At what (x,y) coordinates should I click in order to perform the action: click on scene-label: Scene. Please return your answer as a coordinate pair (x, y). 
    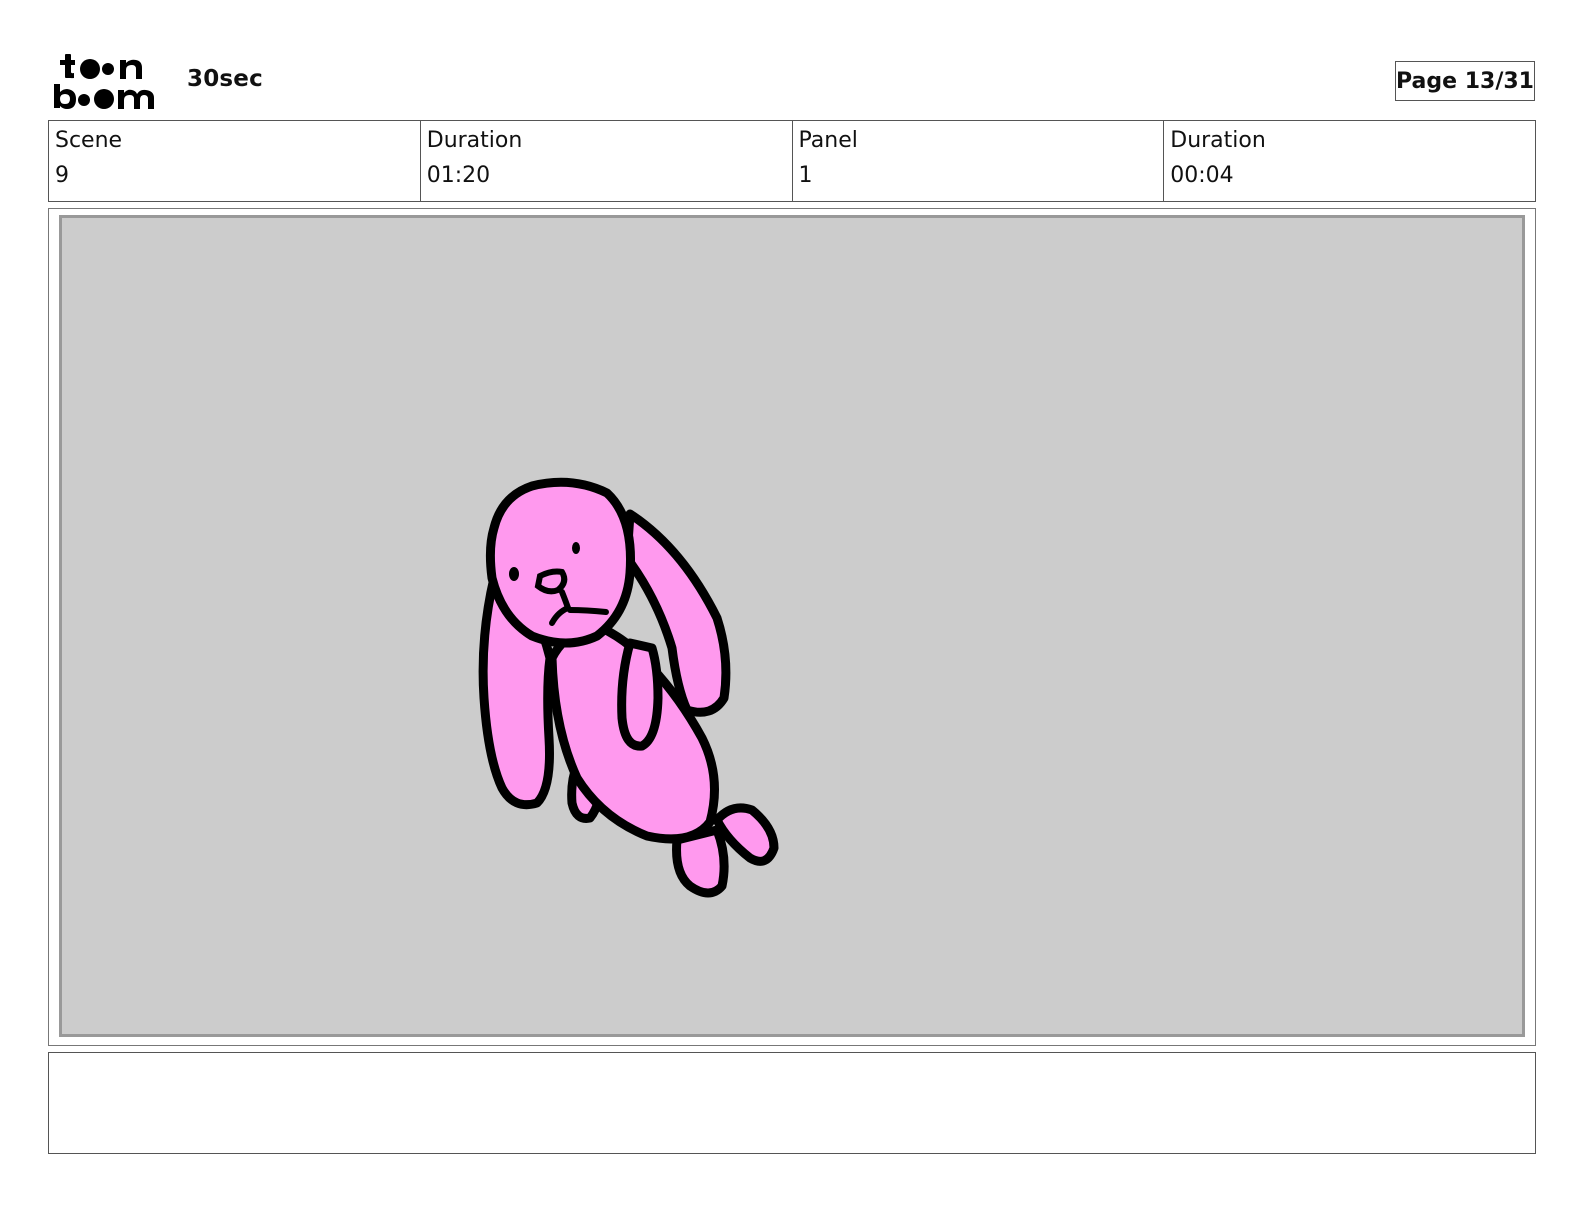
    Looking at the image, I should click on (89, 140).